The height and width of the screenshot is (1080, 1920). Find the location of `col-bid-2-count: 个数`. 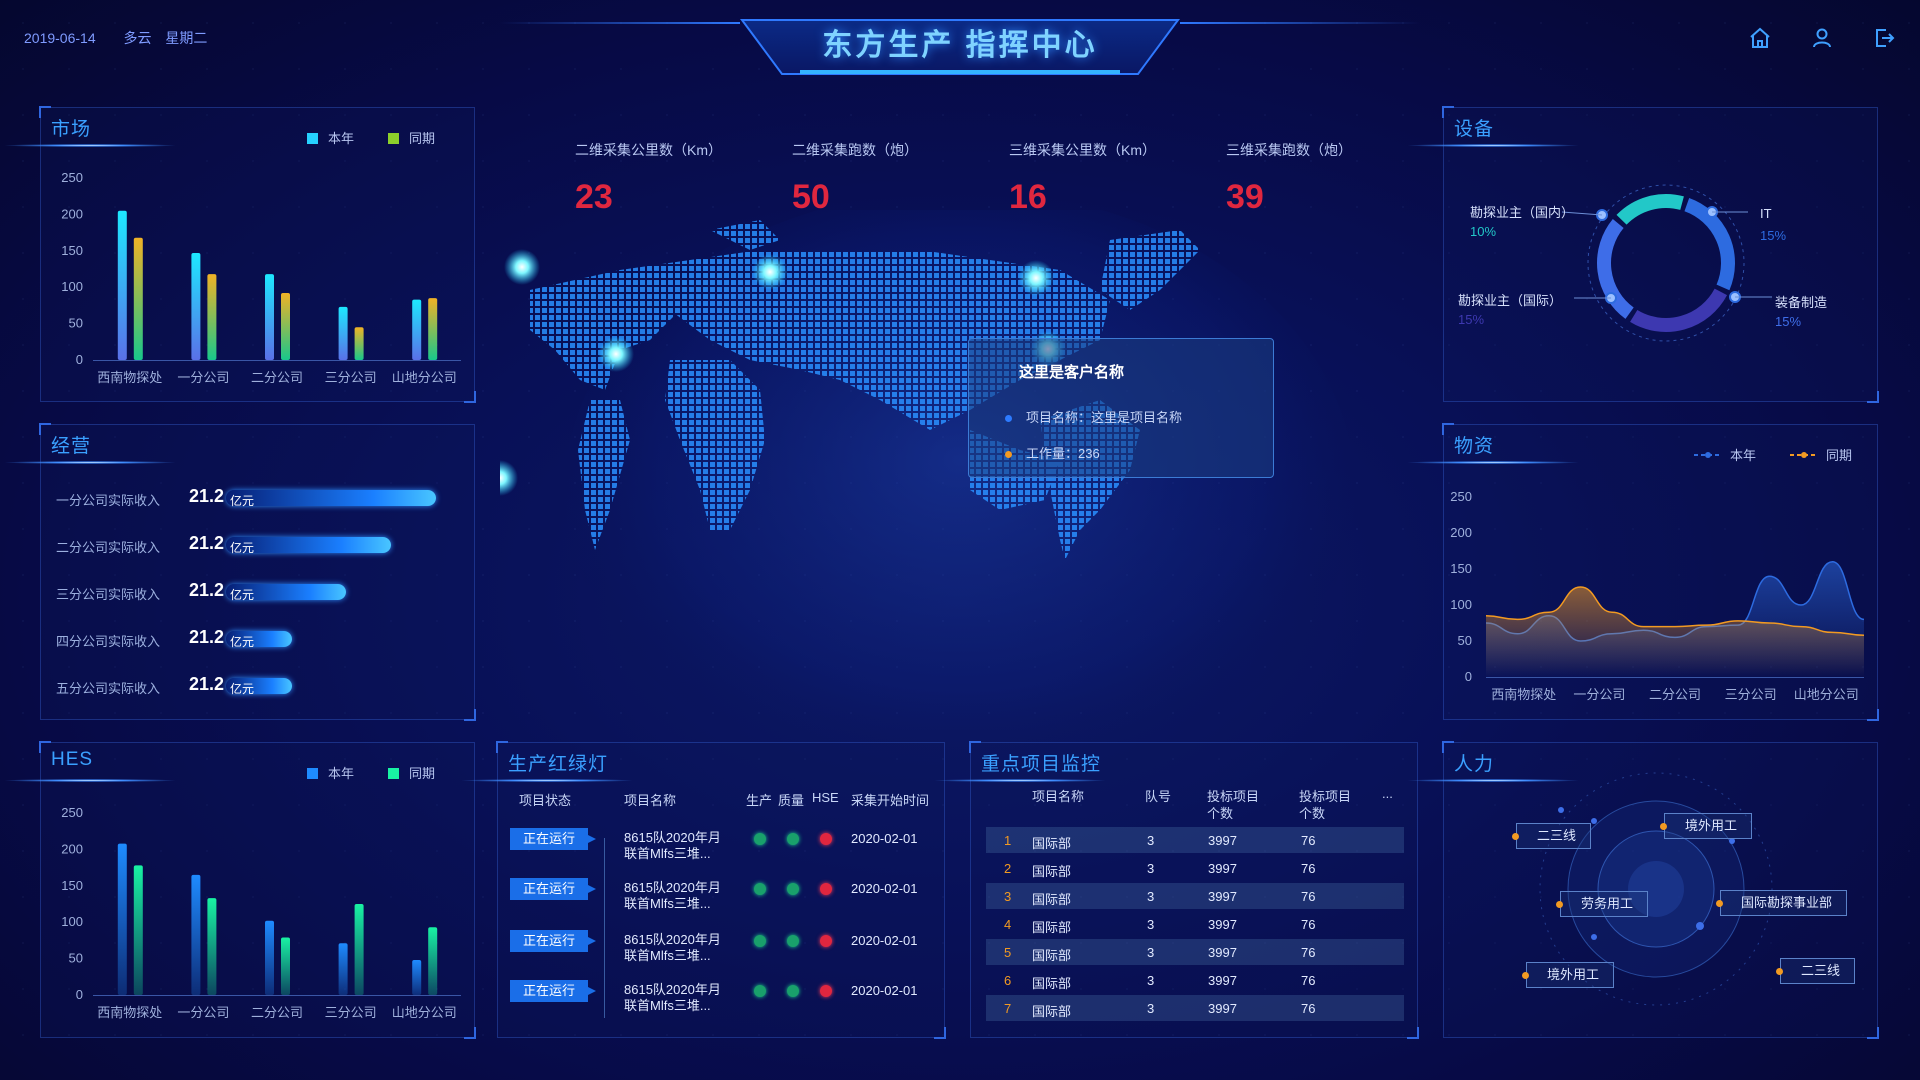

col-bid-2-count: 个数 is located at coordinates (1312, 813).